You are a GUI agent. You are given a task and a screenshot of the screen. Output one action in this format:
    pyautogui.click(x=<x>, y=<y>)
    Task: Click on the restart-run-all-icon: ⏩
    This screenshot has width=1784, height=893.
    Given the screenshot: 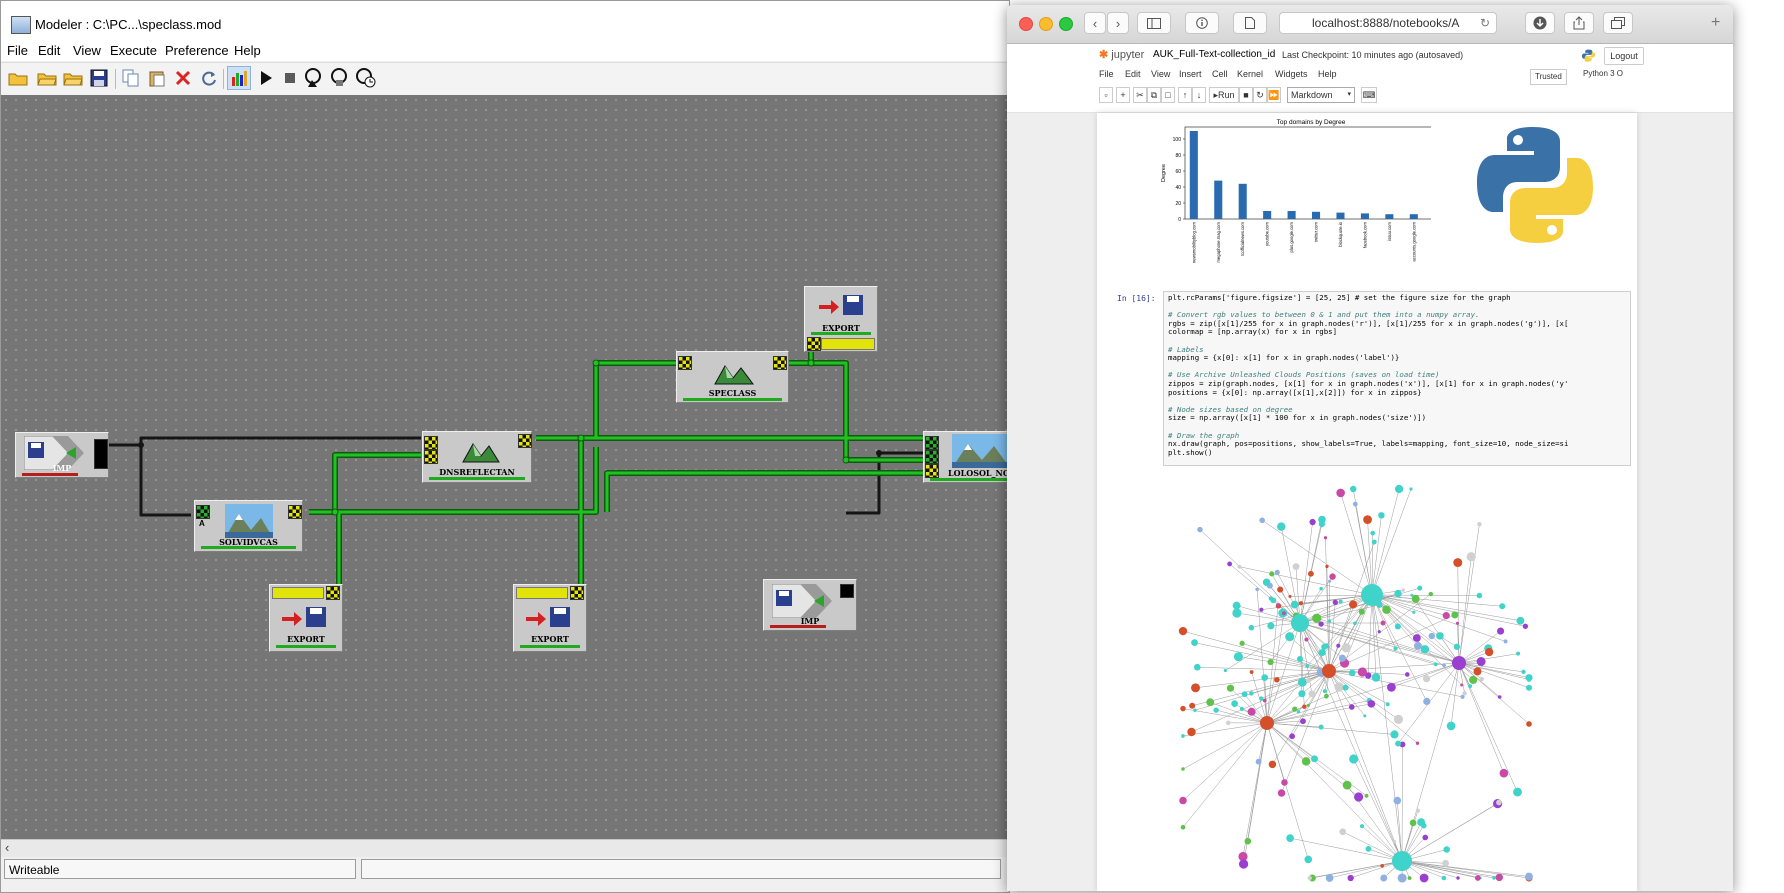 What is the action you would take?
    pyautogui.click(x=1274, y=95)
    